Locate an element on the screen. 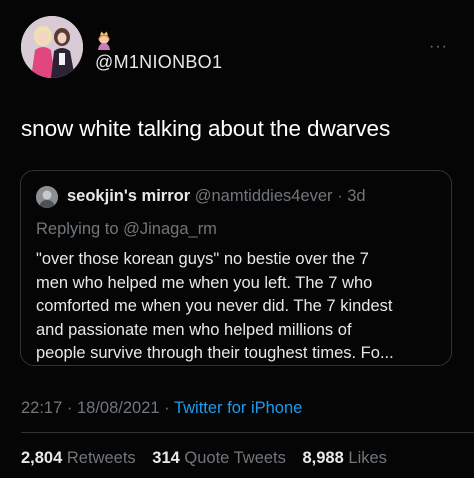 The width and height of the screenshot is (474, 478). quote-tweets-count: 314 is located at coordinates (166, 458).